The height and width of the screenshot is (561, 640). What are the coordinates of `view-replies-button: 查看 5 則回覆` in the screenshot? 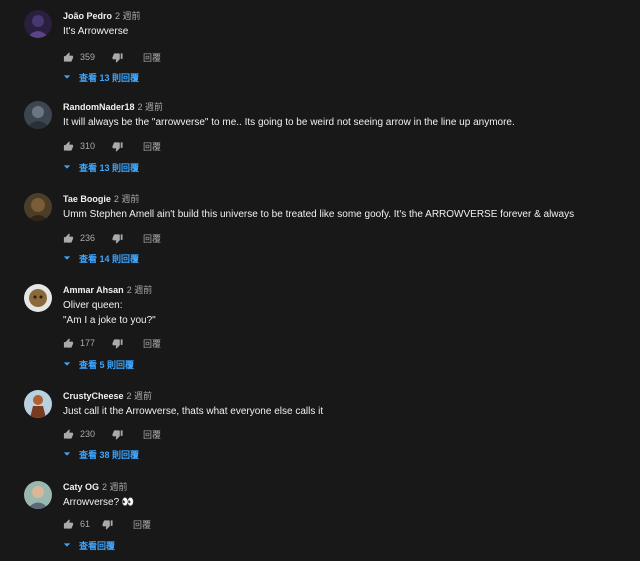 It's located at (98, 364).